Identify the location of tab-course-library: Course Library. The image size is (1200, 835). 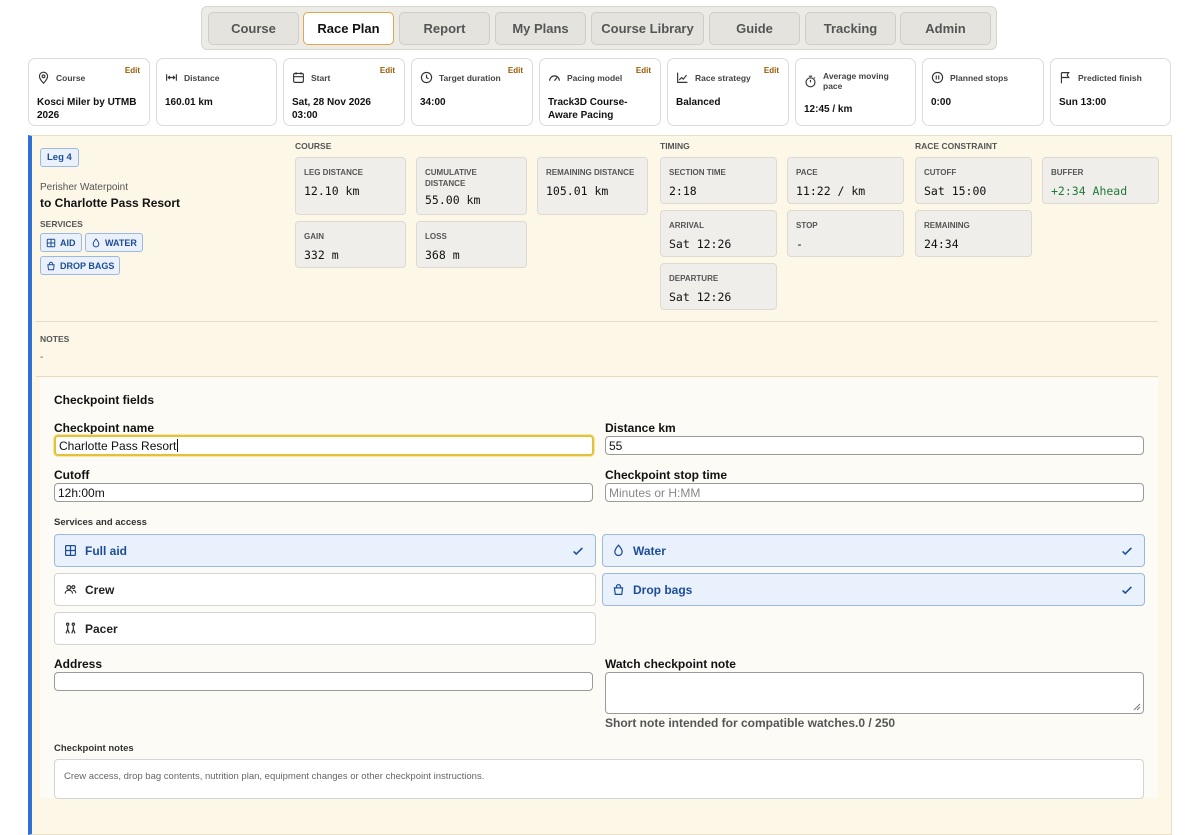
(647, 28).